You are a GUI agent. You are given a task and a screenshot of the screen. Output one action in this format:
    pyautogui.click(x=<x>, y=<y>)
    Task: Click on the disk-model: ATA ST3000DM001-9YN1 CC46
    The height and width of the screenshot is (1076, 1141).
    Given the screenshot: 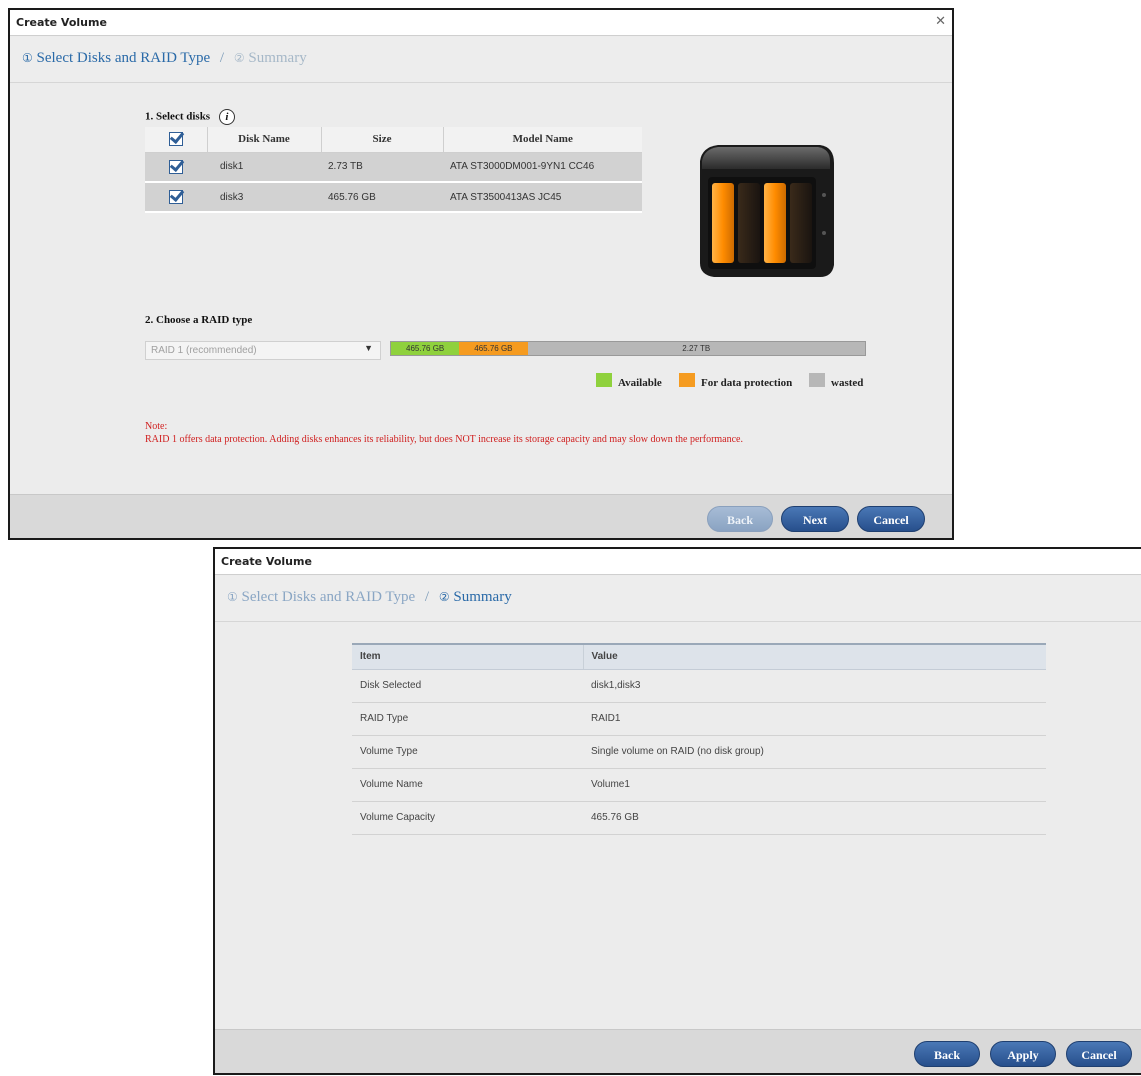 What is the action you would take?
    pyautogui.click(x=542, y=167)
    